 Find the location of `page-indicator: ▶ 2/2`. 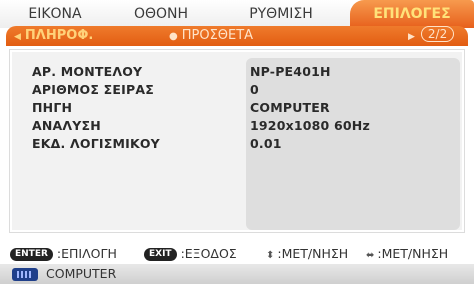

page-indicator: ▶ 2/2 is located at coordinates (431, 36).